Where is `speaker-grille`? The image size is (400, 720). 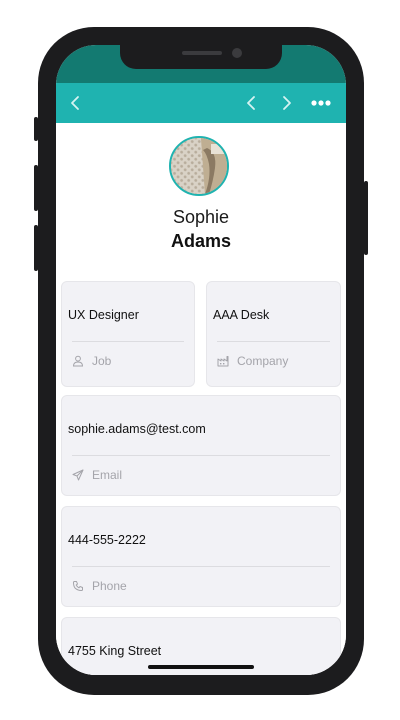 speaker-grille is located at coordinates (202, 53).